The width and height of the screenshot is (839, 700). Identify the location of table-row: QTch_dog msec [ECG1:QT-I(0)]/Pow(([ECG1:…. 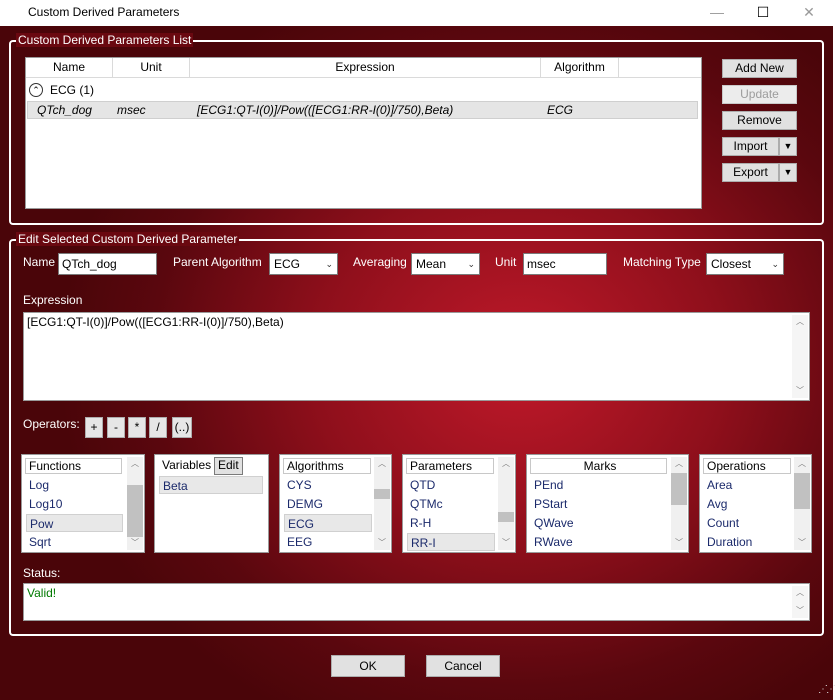
(362, 110).